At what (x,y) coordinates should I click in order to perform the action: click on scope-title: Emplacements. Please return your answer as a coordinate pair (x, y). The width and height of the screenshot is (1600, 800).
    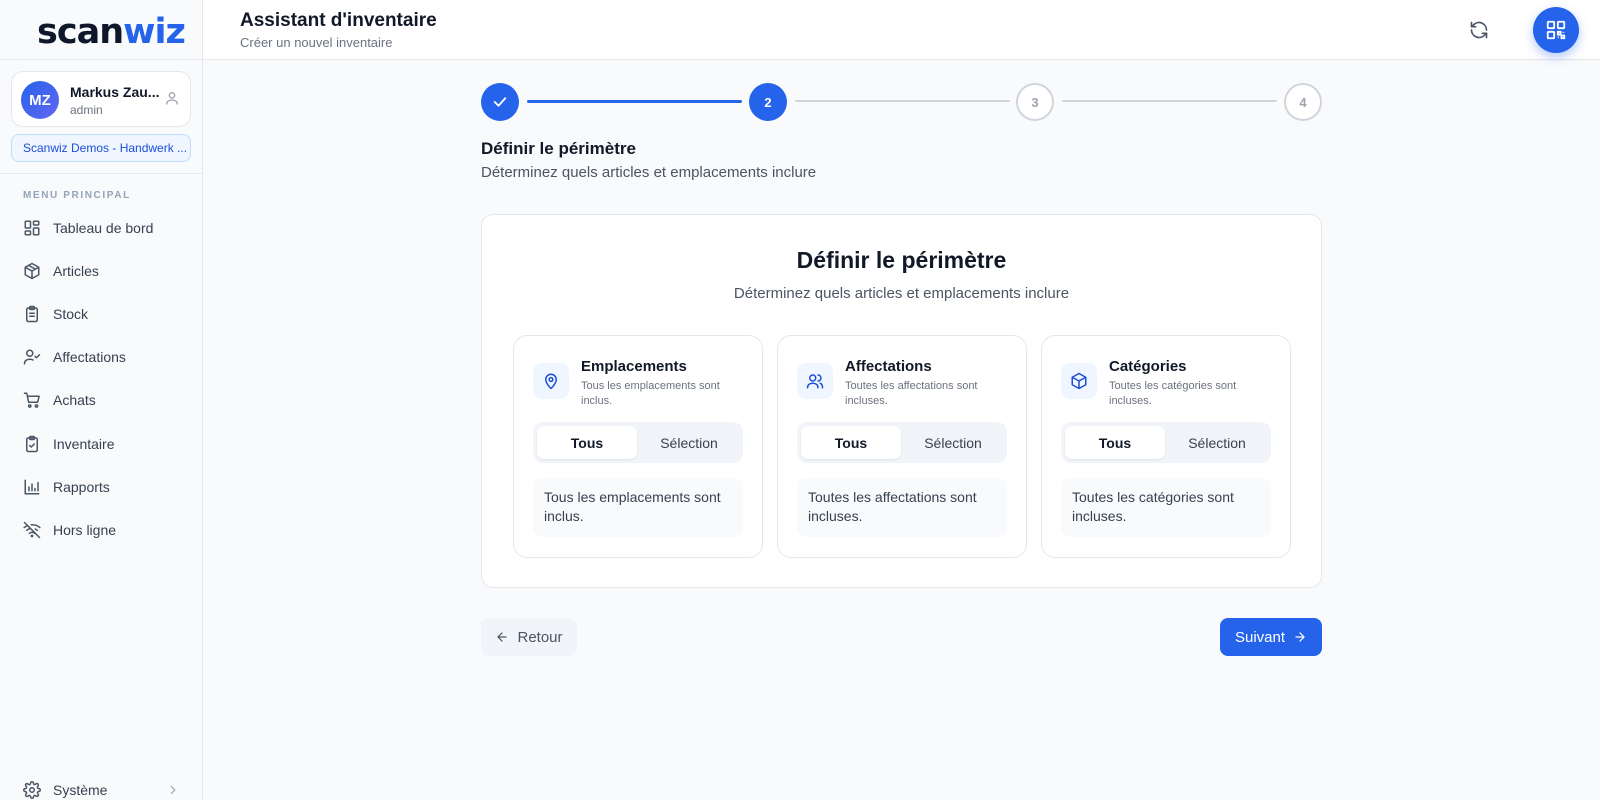
    Looking at the image, I should click on (634, 366).